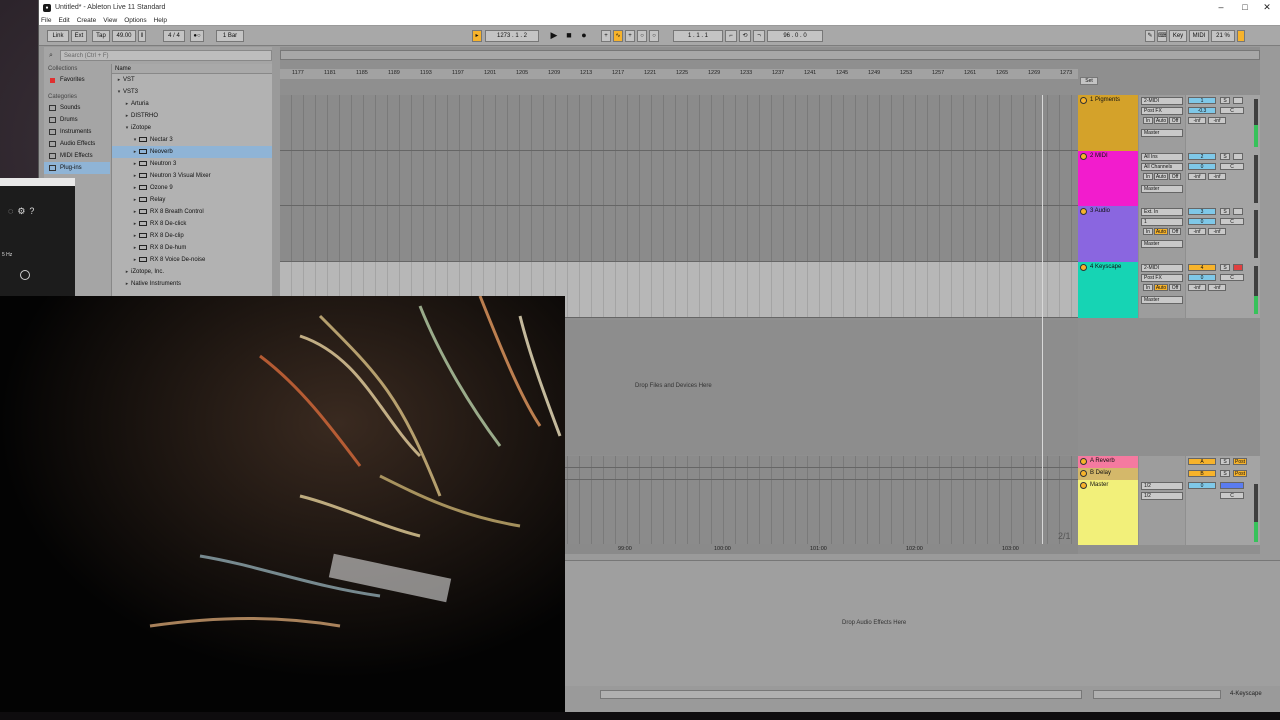 The width and height of the screenshot is (1280, 720). What do you see at coordinates (192, 164) in the screenshot?
I see `tree-item: ▸ Neutron 3` at bounding box center [192, 164].